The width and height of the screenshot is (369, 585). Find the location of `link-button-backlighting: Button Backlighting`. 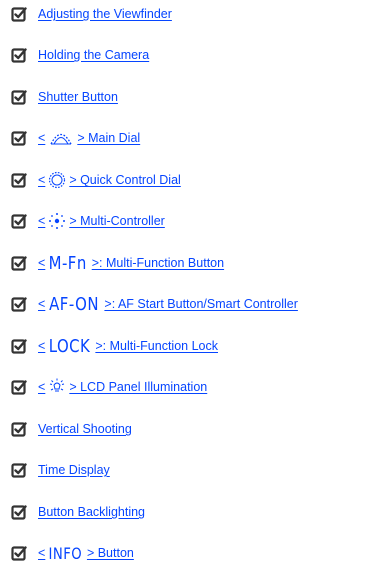

link-button-backlighting: Button Backlighting is located at coordinates (91, 512).